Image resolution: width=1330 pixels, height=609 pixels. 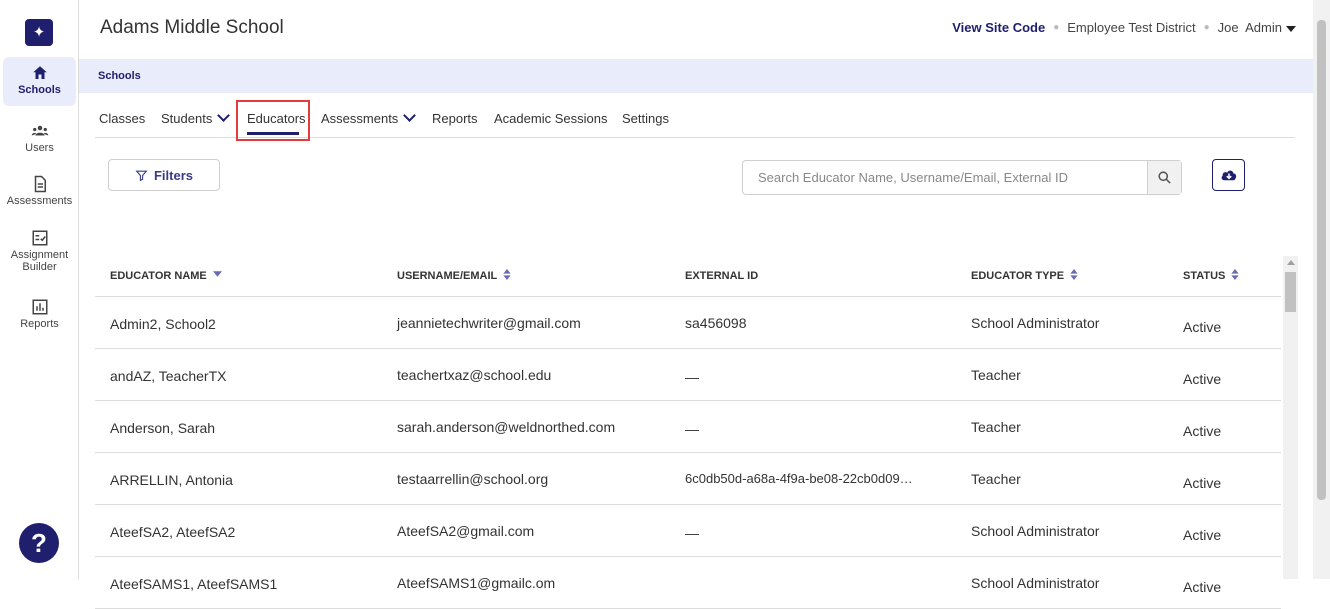 I want to click on district-name: Employee Test District, so click(x=1131, y=27).